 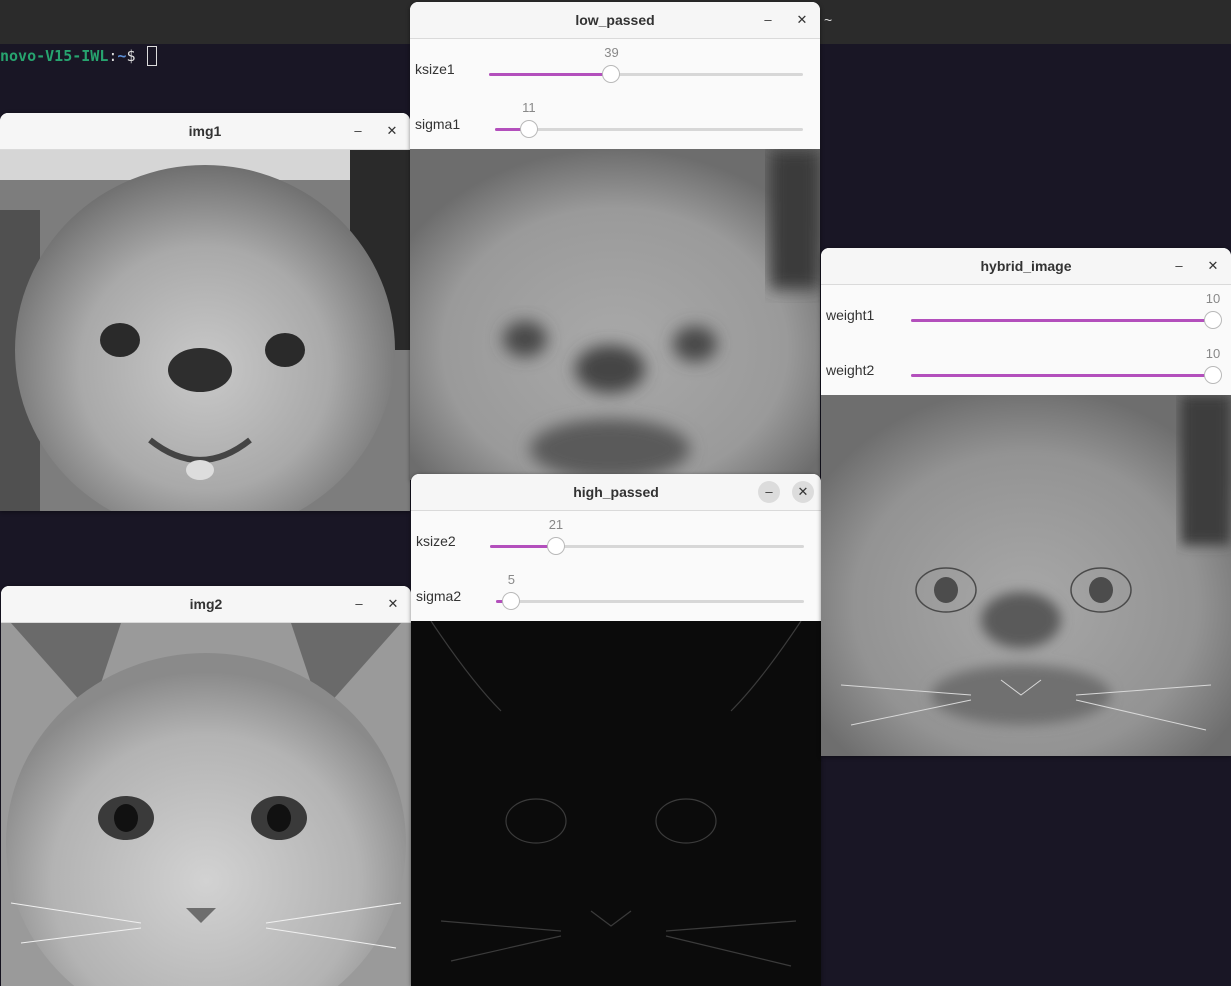 What do you see at coordinates (1026, 575) in the screenshot?
I see `hybrid-image` at bounding box center [1026, 575].